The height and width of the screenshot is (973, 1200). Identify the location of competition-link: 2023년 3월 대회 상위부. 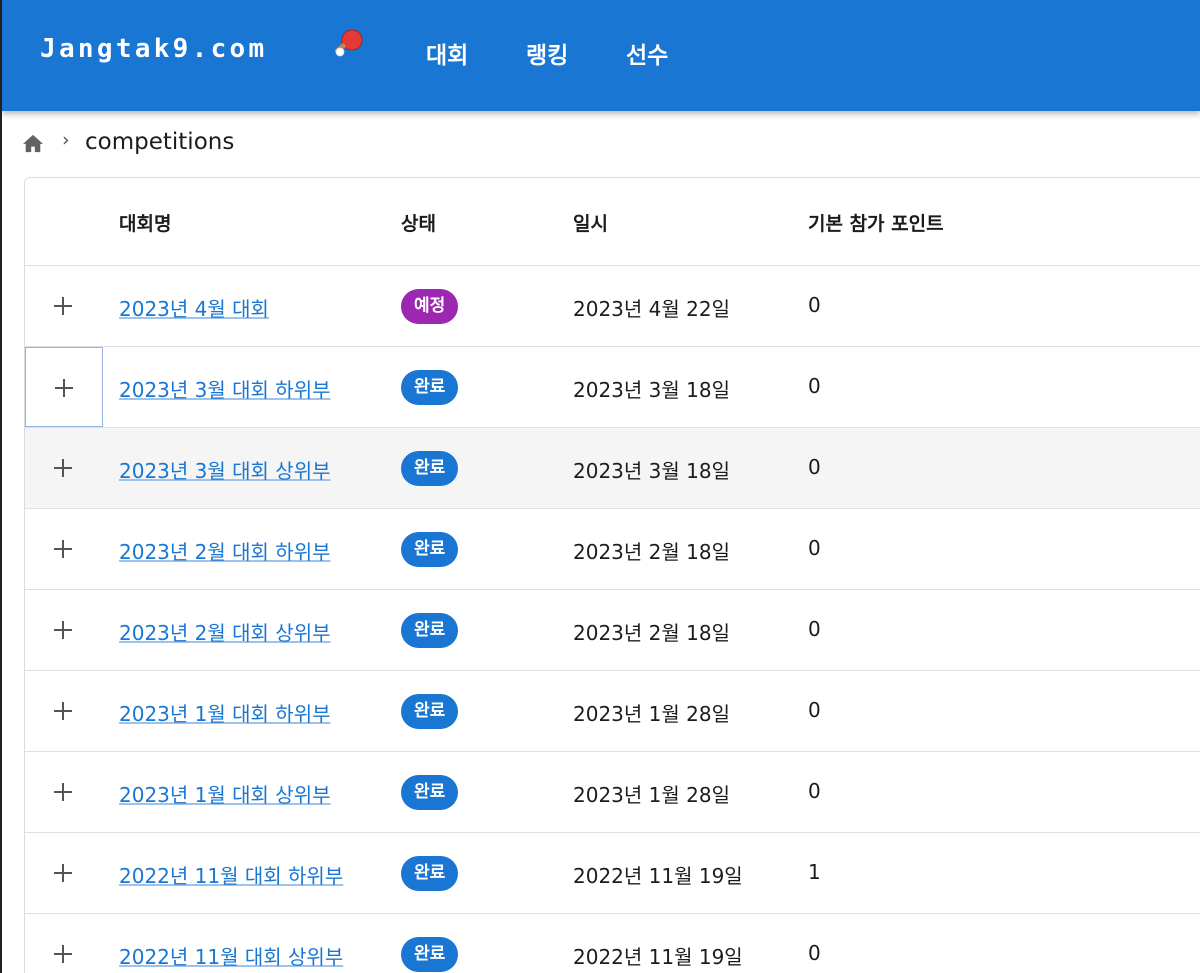
(225, 469).